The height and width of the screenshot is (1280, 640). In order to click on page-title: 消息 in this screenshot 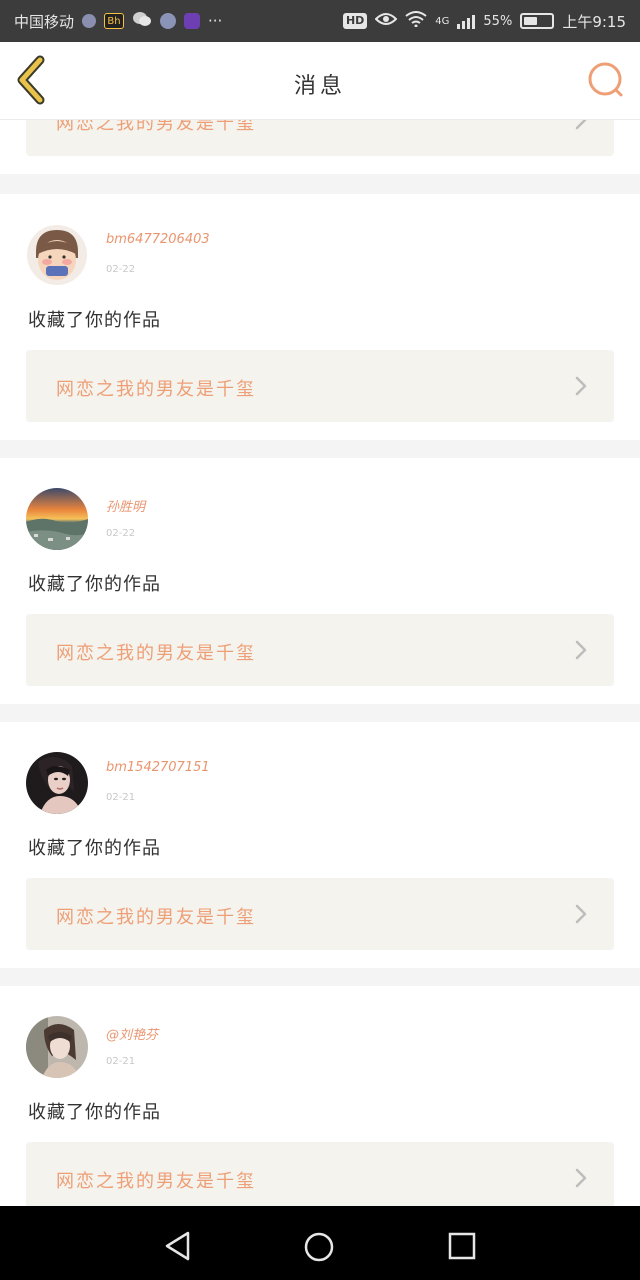, I will do `click(319, 86)`.